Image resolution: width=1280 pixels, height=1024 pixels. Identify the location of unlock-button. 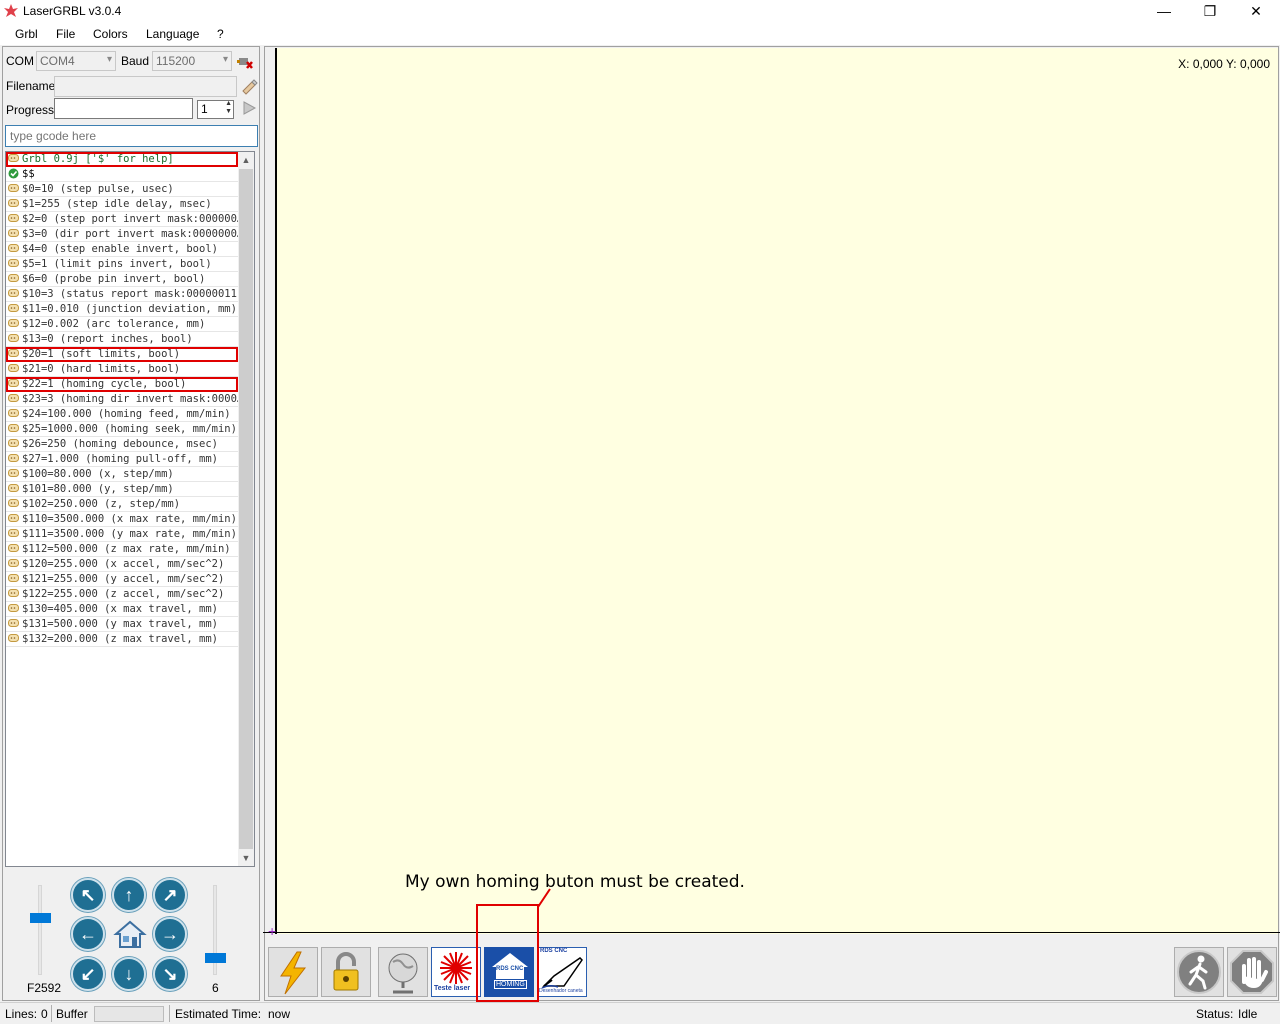
(346, 972).